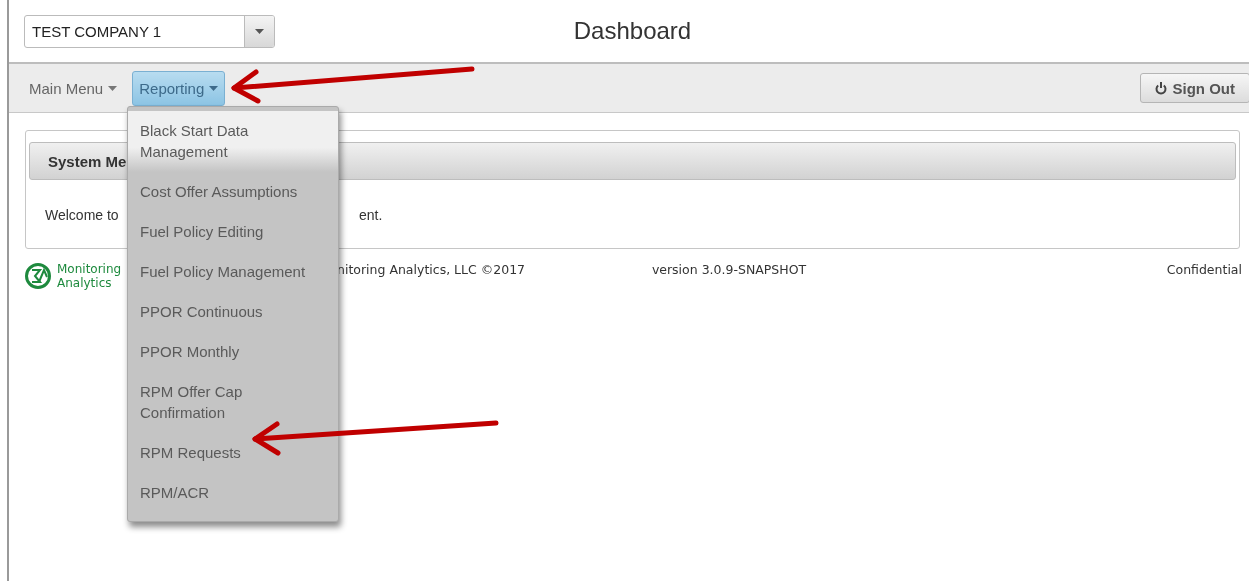 The image size is (1249, 581). Describe the element at coordinates (233, 493) in the screenshot. I see `dropdown-item: RPM/ACR` at that location.